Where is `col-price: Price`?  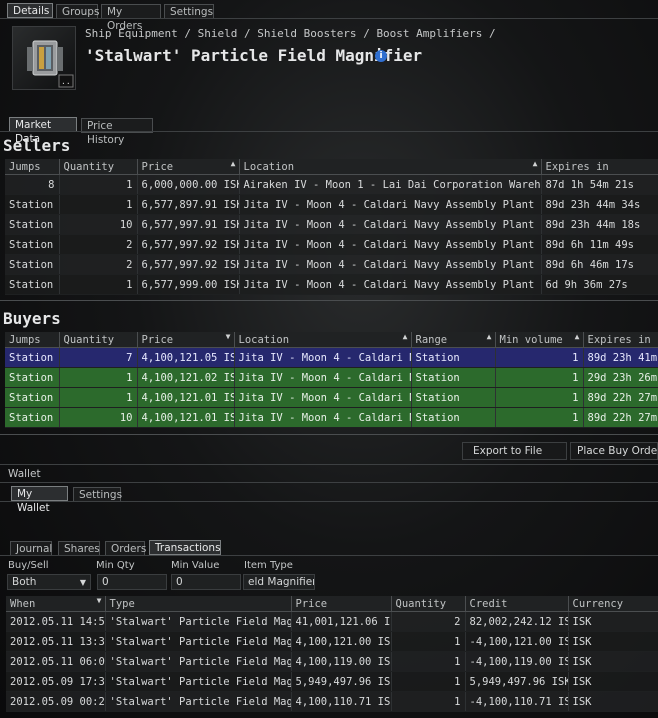 col-price: Price is located at coordinates (341, 604).